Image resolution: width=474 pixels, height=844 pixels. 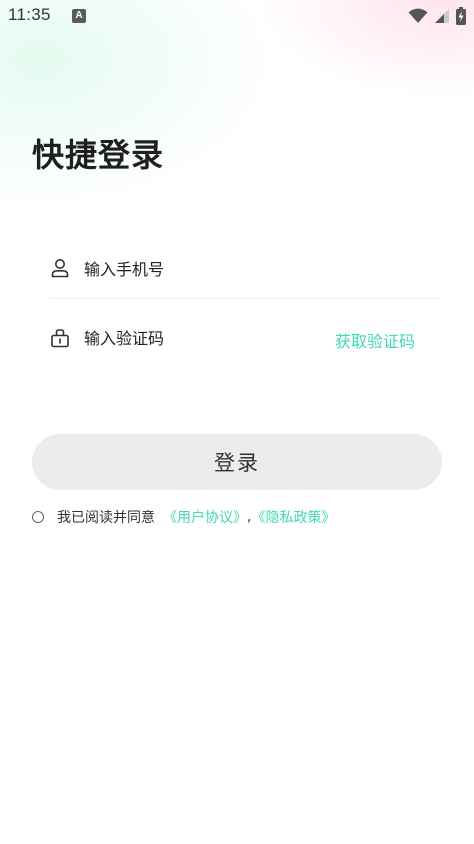 I want to click on code-field-row: 获取验证码, so click(x=246, y=339).